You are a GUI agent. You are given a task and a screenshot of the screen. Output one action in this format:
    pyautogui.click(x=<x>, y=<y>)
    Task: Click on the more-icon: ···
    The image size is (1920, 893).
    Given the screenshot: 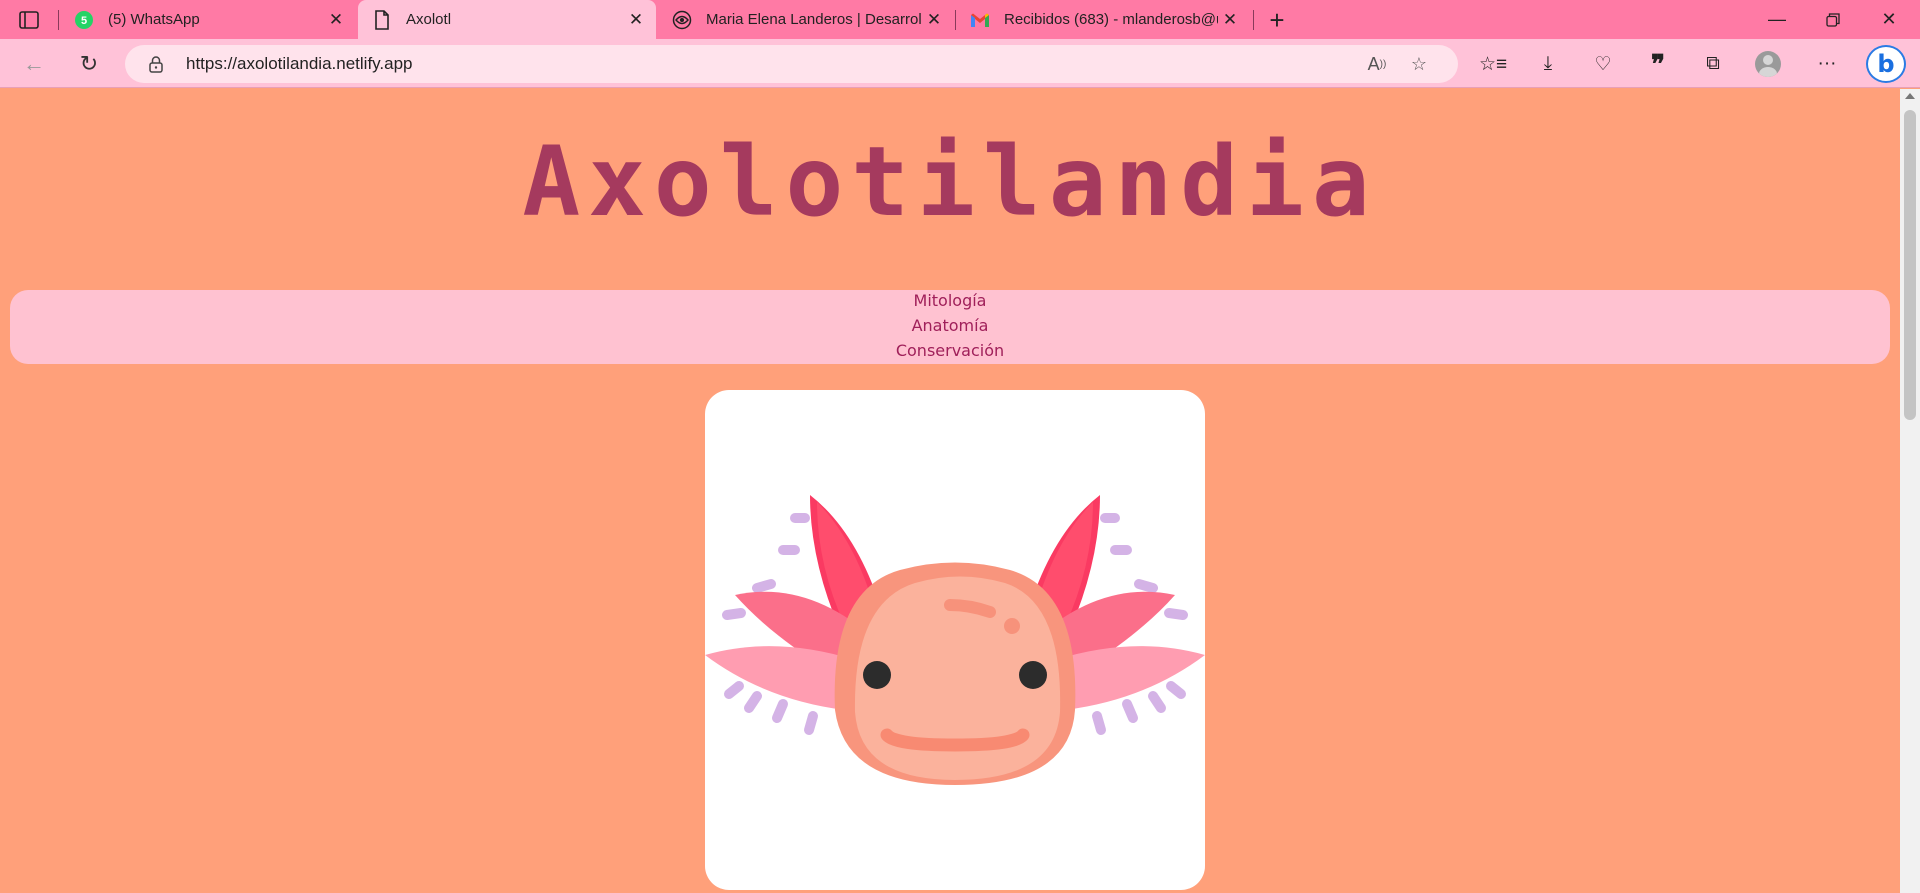 What is the action you would take?
    pyautogui.click(x=1827, y=63)
    